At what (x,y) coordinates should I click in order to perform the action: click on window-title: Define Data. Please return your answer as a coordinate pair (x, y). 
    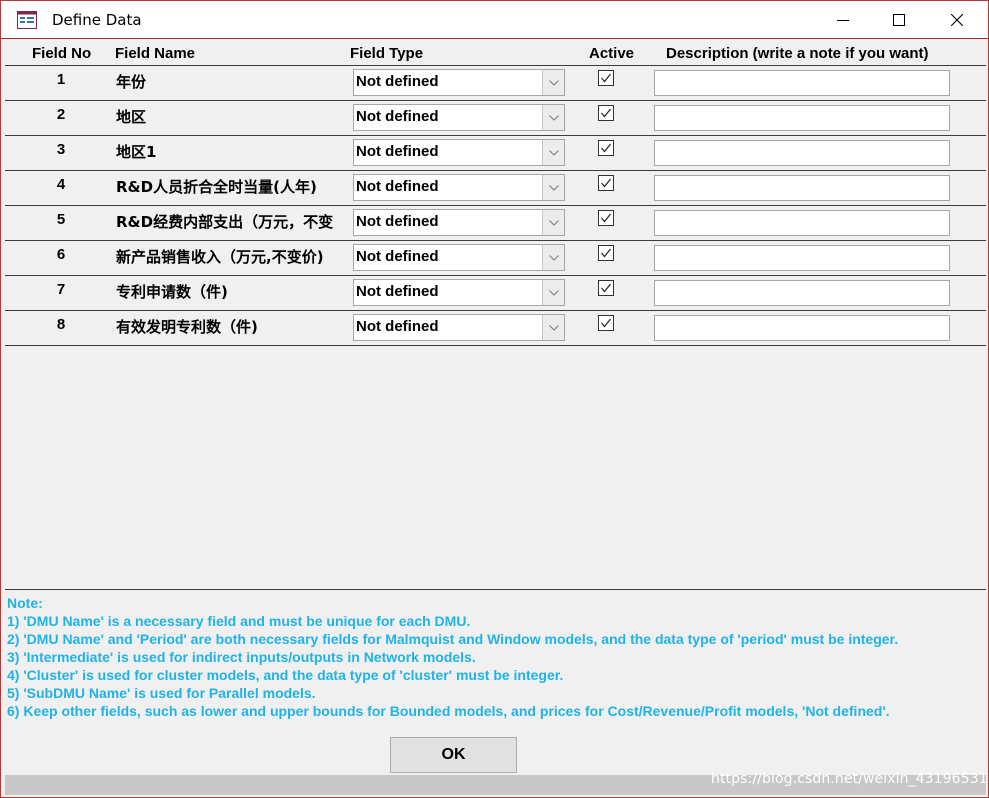
    Looking at the image, I should click on (97, 20).